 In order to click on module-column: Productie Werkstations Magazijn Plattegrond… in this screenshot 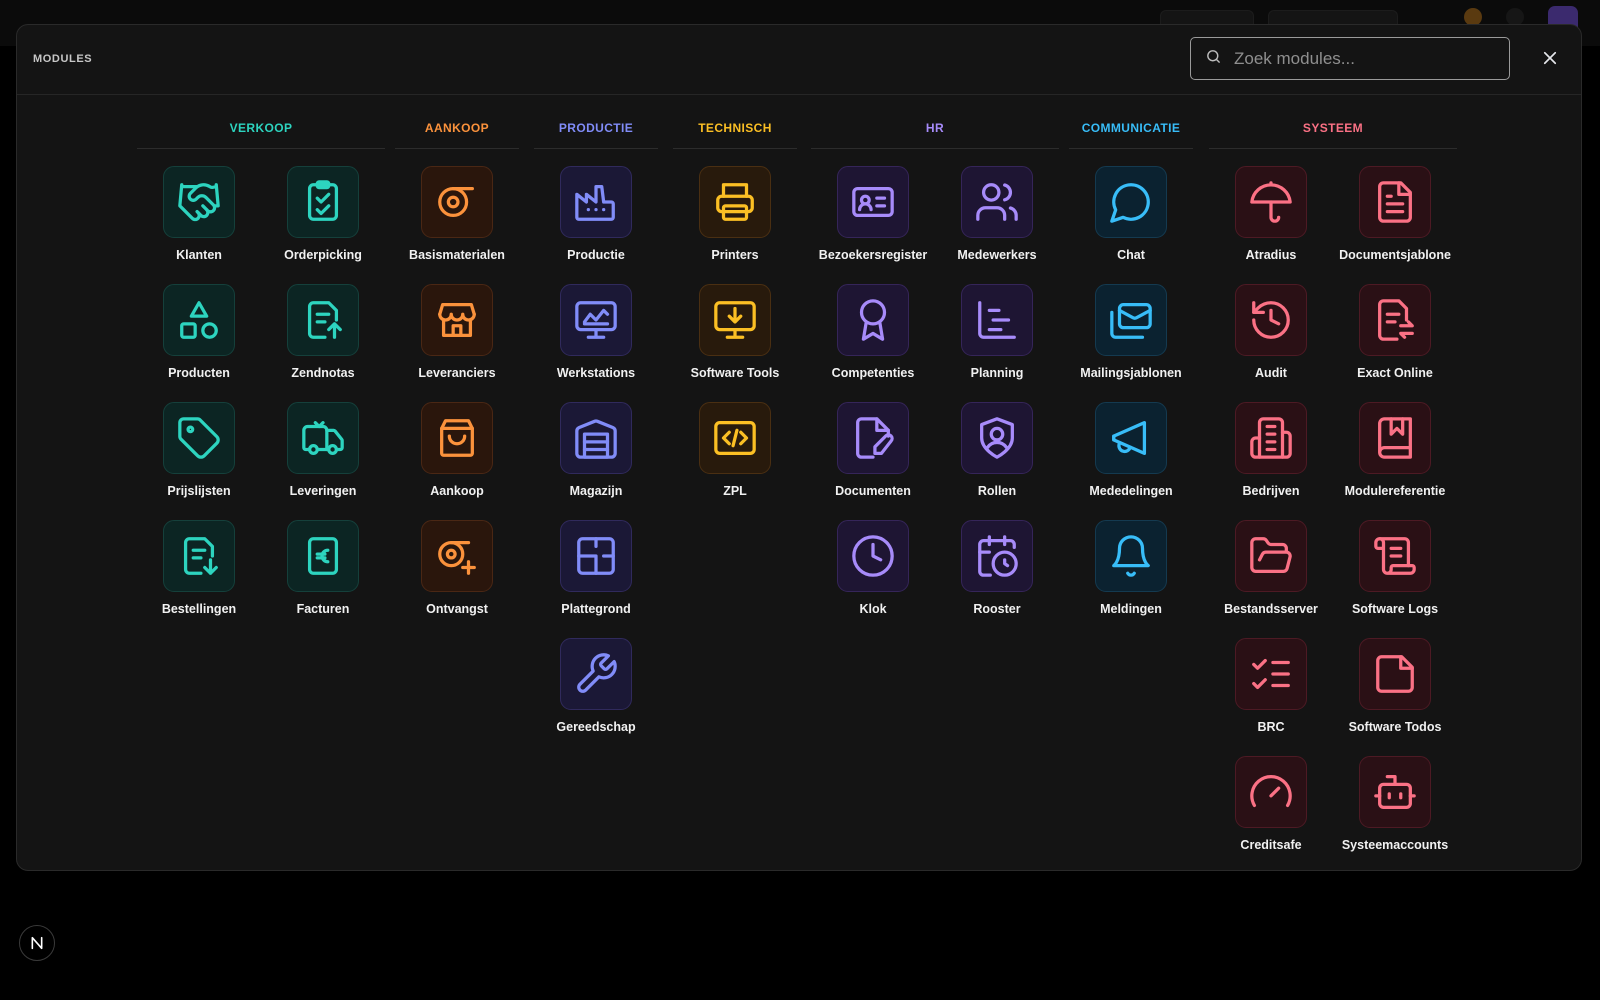, I will do `click(596, 461)`.